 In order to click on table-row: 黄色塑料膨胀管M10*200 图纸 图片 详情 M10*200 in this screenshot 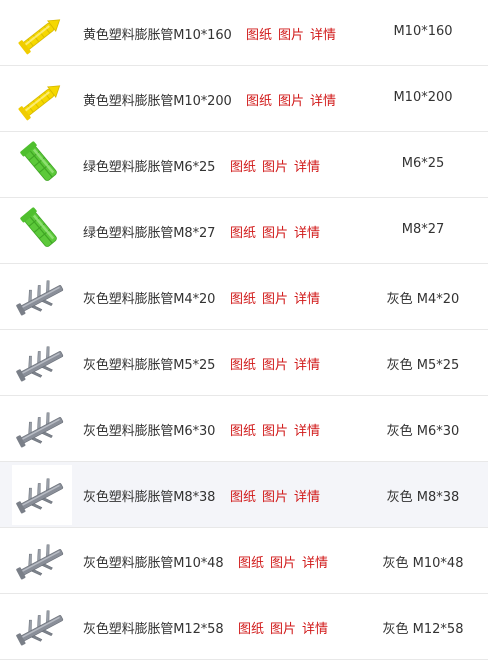, I will do `click(244, 99)`.